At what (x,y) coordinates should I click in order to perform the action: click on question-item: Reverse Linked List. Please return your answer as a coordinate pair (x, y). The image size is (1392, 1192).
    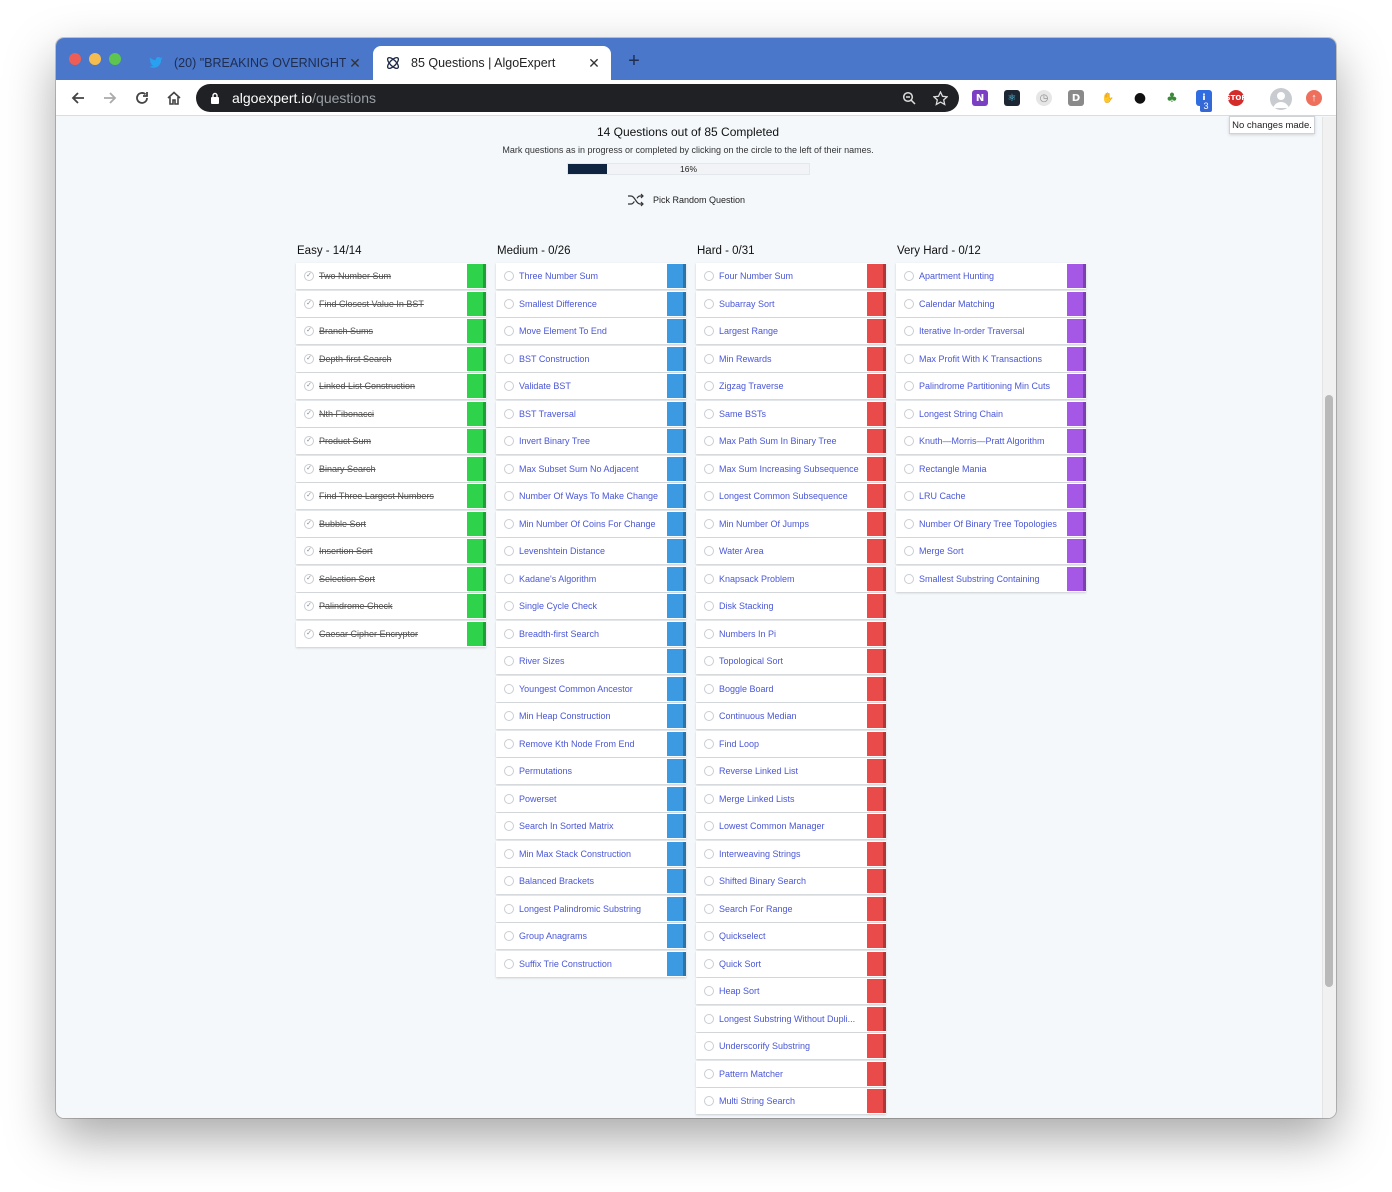
    Looking at the image, I should click on (791, 771).